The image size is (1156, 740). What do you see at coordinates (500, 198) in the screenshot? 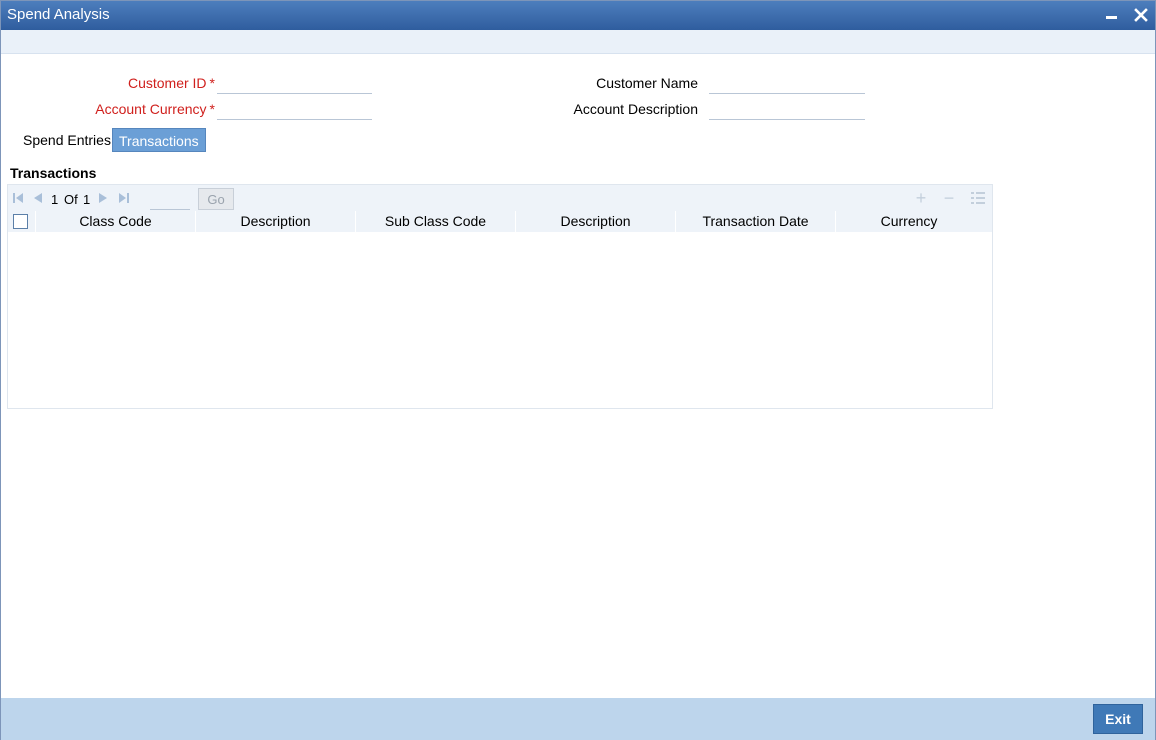
I see `pager-bar: 1 Of 1 Go + −` at bounding box center [500, 198].